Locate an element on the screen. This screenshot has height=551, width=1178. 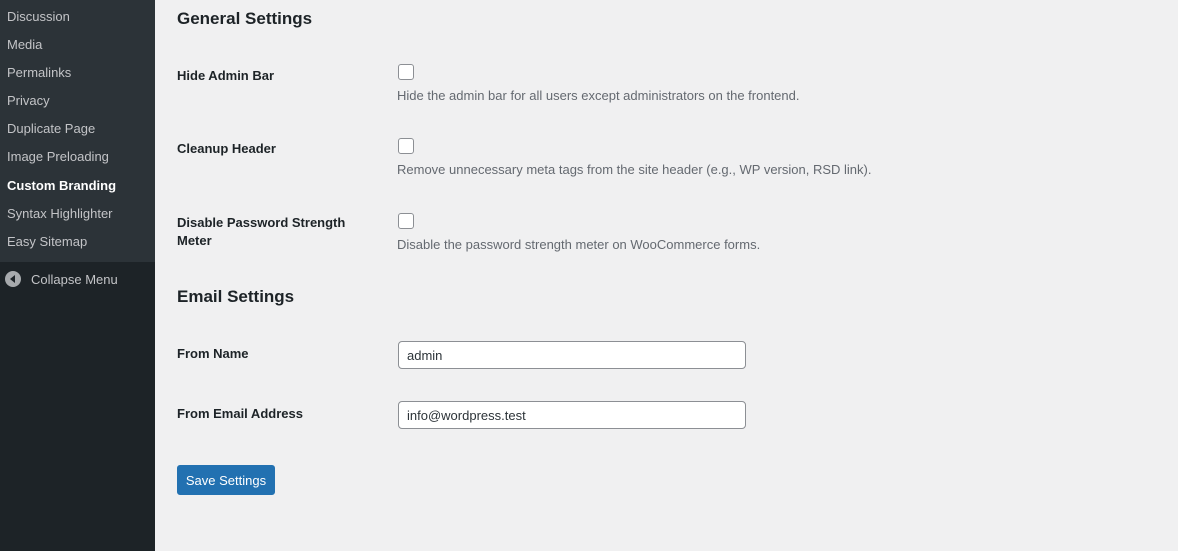
sidebar-item-permalinks: Permalinks is located at coordinates (39, 72).